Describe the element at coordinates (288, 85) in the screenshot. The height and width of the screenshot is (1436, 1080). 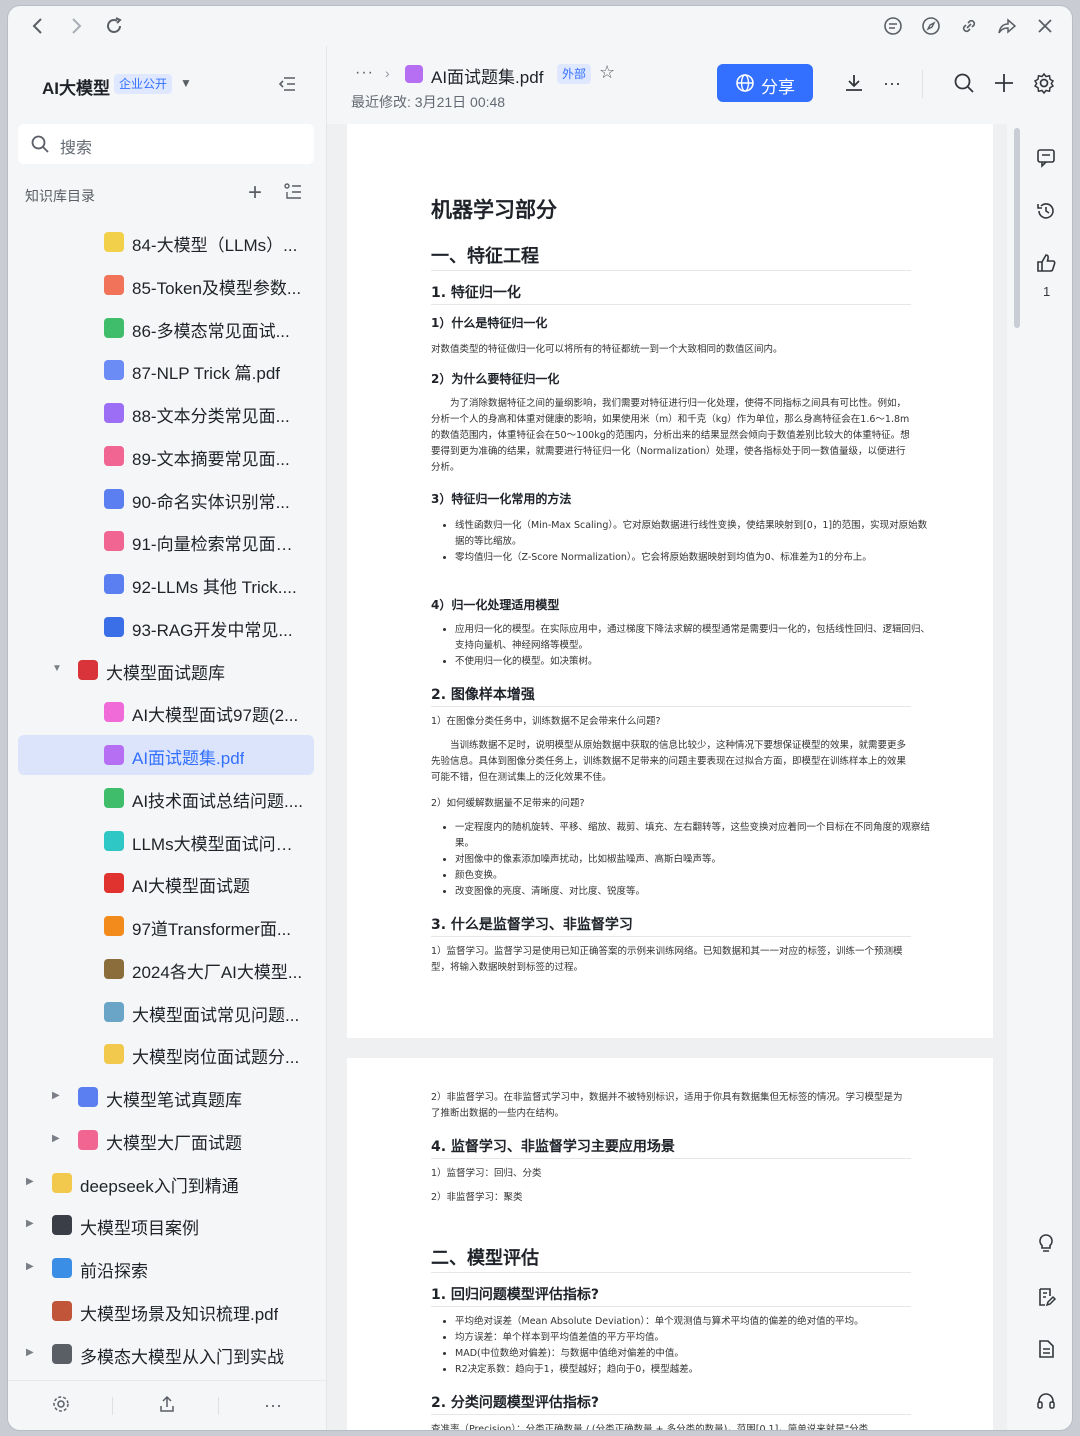
I see `collapse-sidebar-icon` at that location.